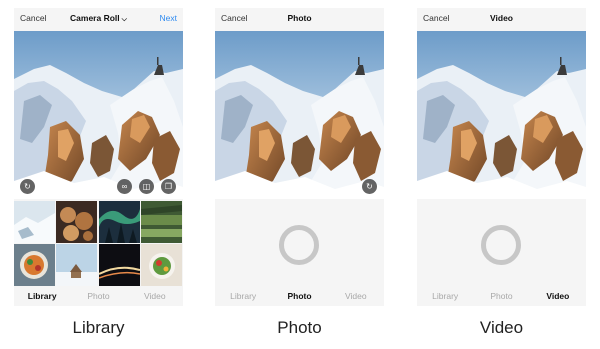 The image size is (600, 349). What do you see at coordinates (119, 265) in the screenshot?
I see `thumbnail-light-trails` at bounding box center [119, 265].